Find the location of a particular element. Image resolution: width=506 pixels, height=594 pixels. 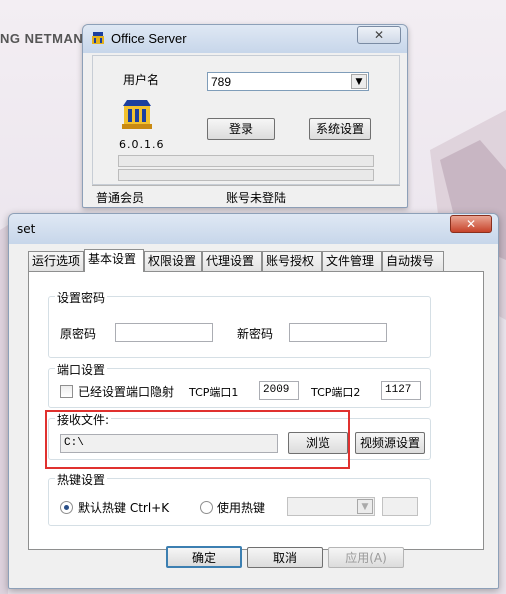

tcp-port1-label: TCP端口1 is located at coordinates (214, 392).